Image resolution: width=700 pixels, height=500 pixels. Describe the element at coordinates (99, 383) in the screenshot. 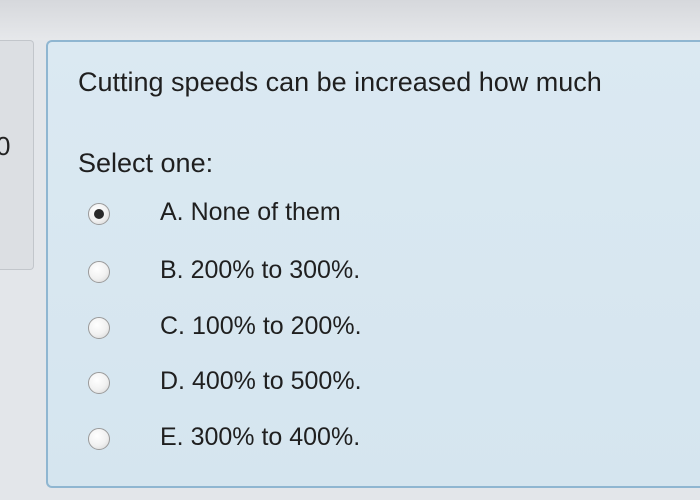

I see `radio-option-d` at that location.